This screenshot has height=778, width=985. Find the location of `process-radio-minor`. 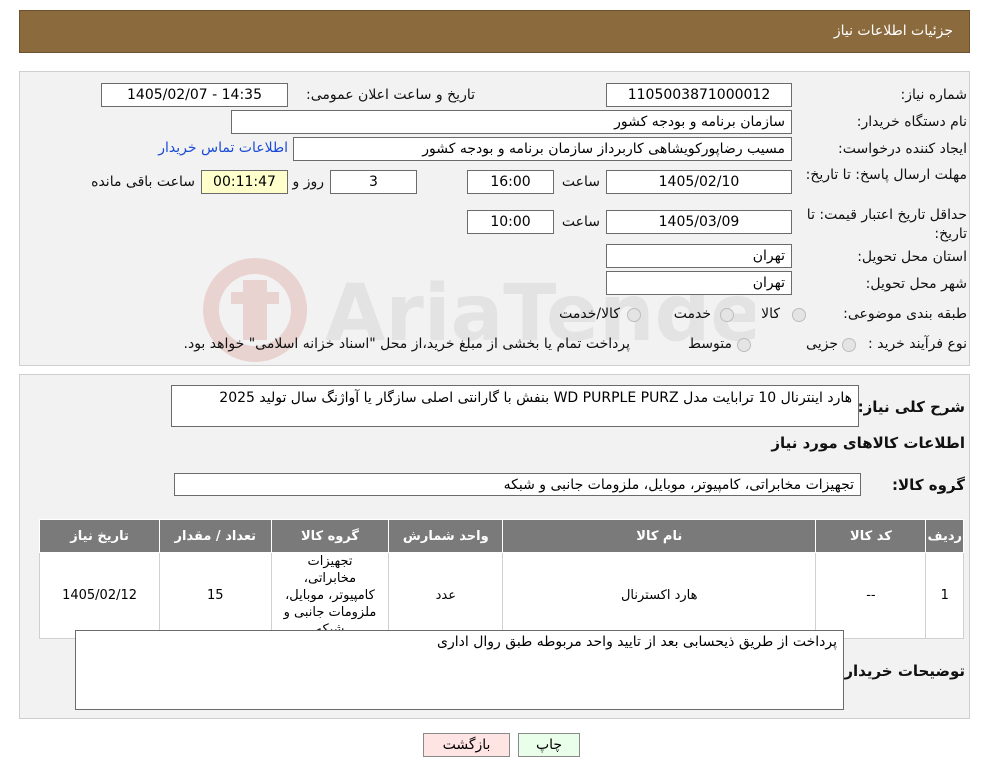

process-radio-minor is located at coordinates (849, 345).